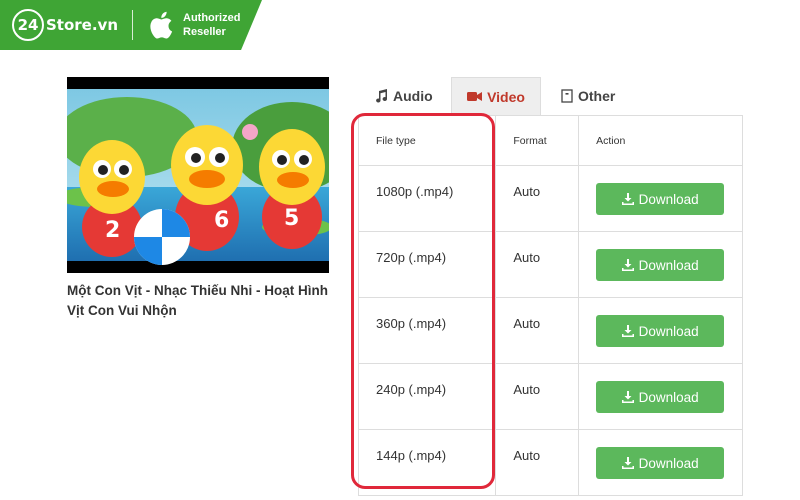 The width and height of the screenshot is (800, 500). Describe the element at coordinates (427, 198) in the screenshot. I see `file-type-cell: 1080p (.mp4)` at that location.